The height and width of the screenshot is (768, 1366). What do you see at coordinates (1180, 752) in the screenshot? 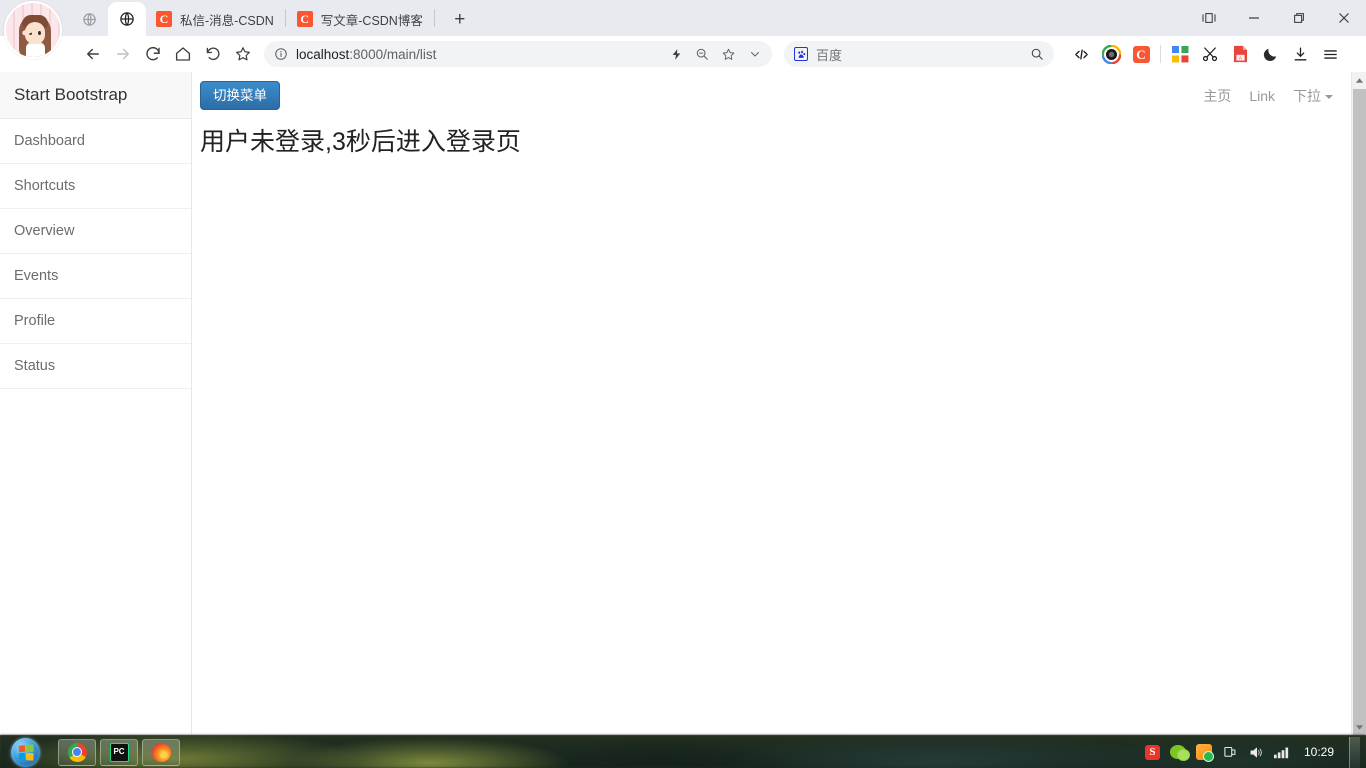
I see `wechat-icon` at bounding box center [1180, 752].